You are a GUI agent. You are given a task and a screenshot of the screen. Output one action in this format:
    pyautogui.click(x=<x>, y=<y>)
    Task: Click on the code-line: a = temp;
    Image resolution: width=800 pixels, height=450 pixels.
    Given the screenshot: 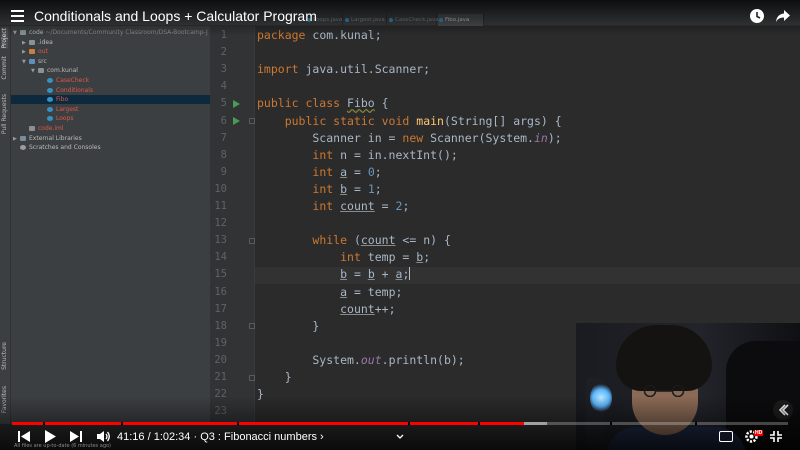 What is the action you would take?
    pyautogui.click(x=329, y=292)
    